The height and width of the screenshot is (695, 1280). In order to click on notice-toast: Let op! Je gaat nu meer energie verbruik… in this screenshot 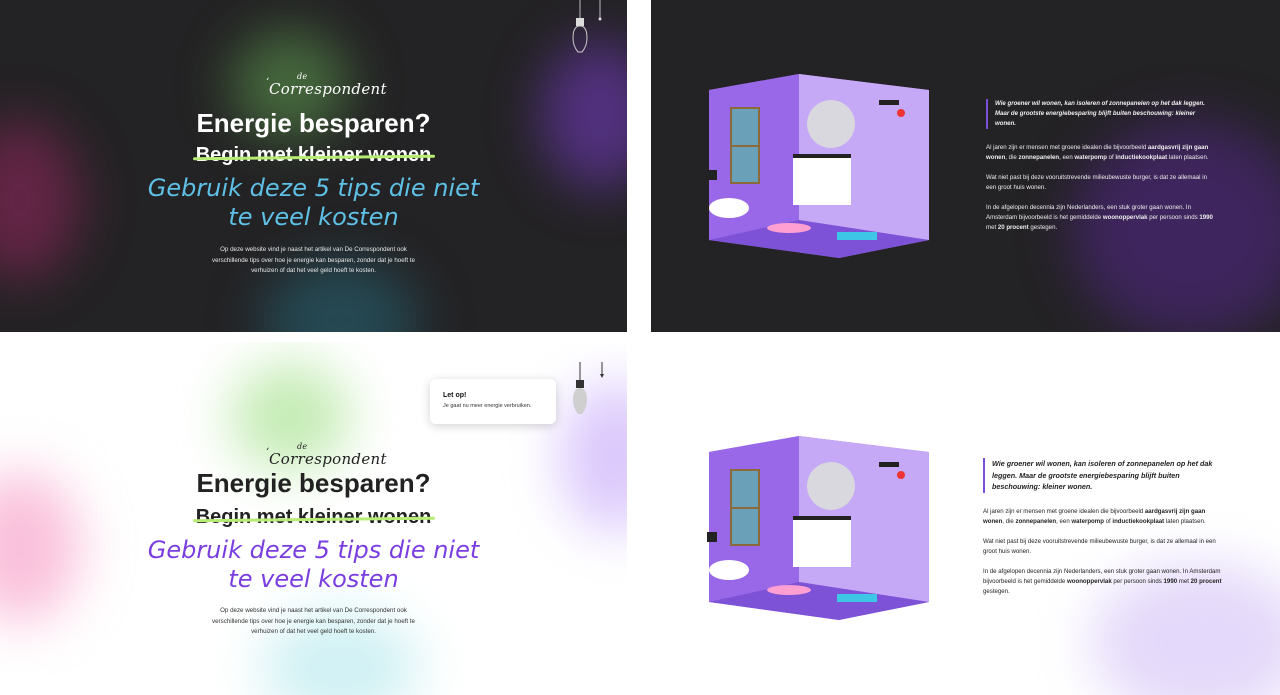, I will do `click(493, 401)`.